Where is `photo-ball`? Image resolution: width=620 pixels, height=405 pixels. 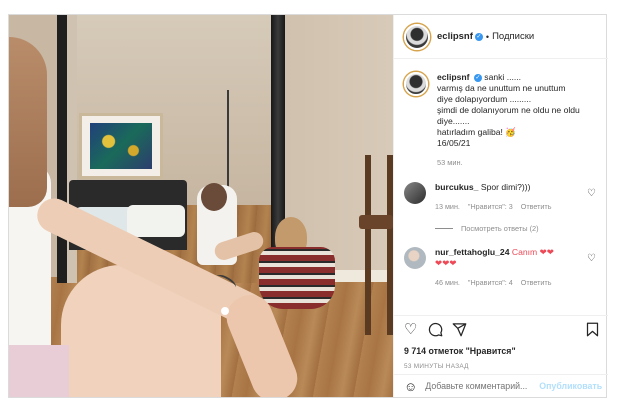
photo-ball is located at coordinates (225, 311).